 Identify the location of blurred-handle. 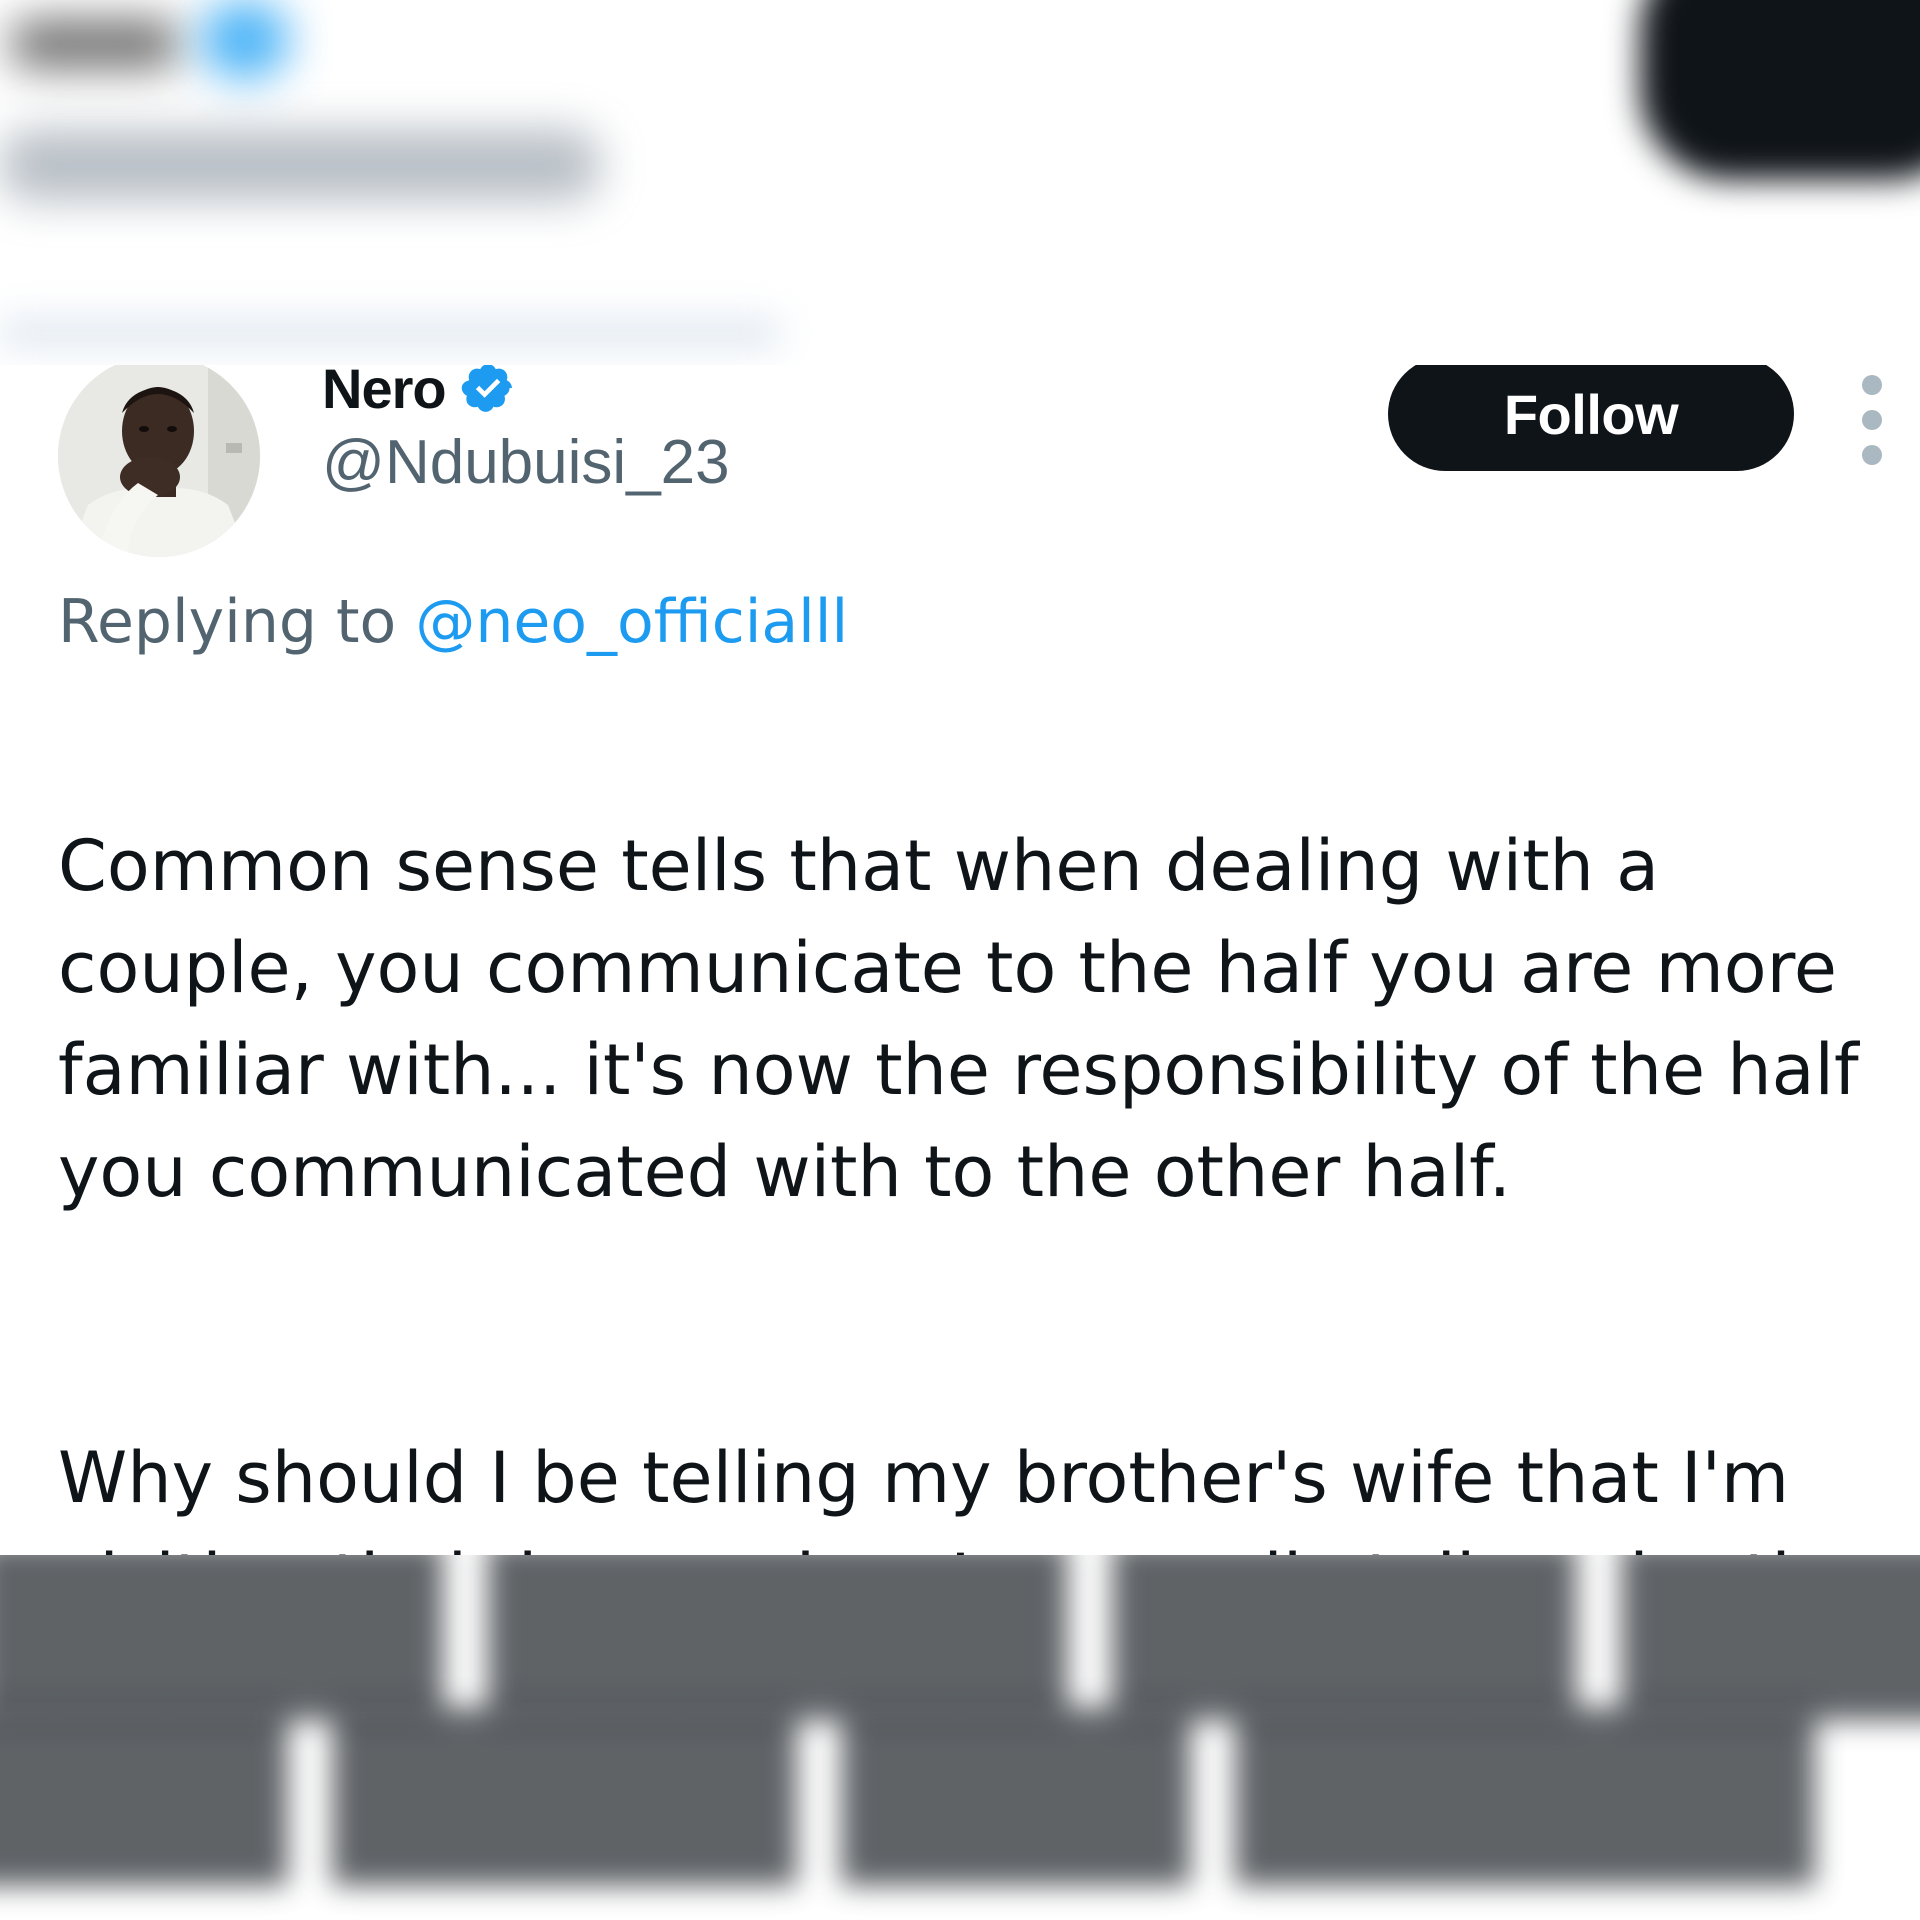
(300, 165).